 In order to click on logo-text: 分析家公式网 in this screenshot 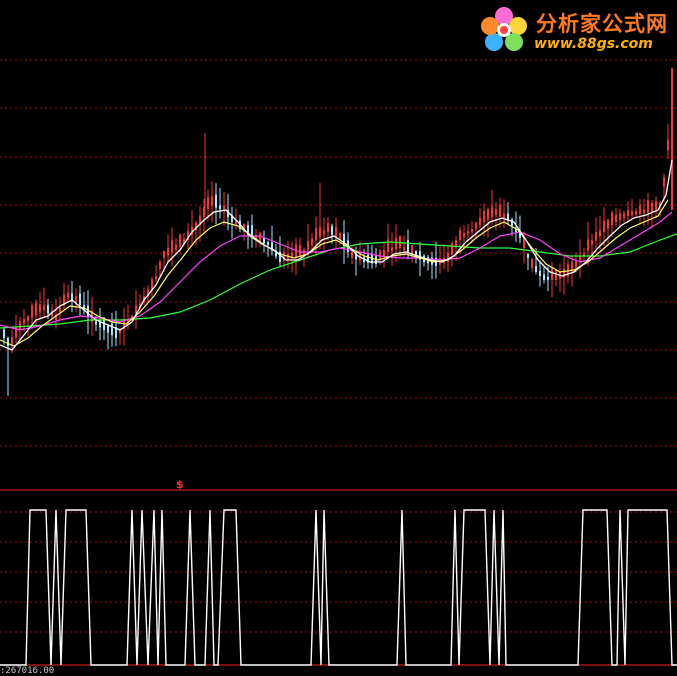, I will do `click(602, 24)`.